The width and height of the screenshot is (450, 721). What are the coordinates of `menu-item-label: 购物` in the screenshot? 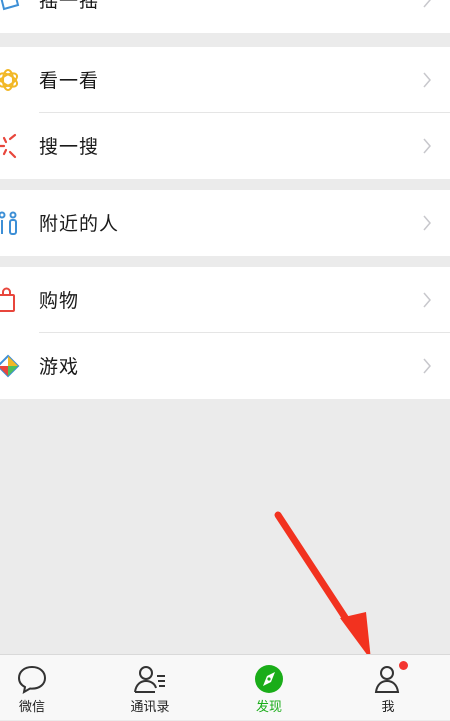 It's located at (59, 300).